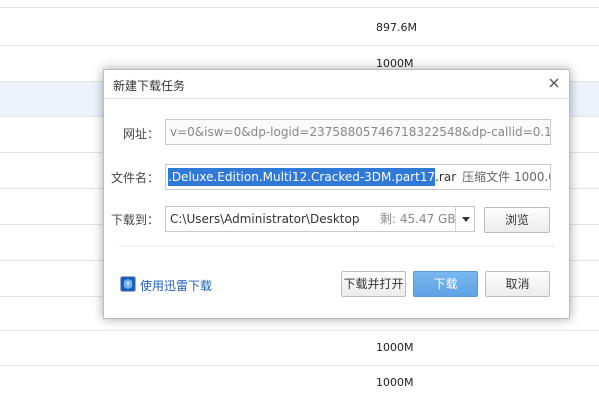 This screenshot has width=599, height=396. Describe the element at coordinates (446, 177) in the screenshot. I see `filename-extension: .rar` at that location.